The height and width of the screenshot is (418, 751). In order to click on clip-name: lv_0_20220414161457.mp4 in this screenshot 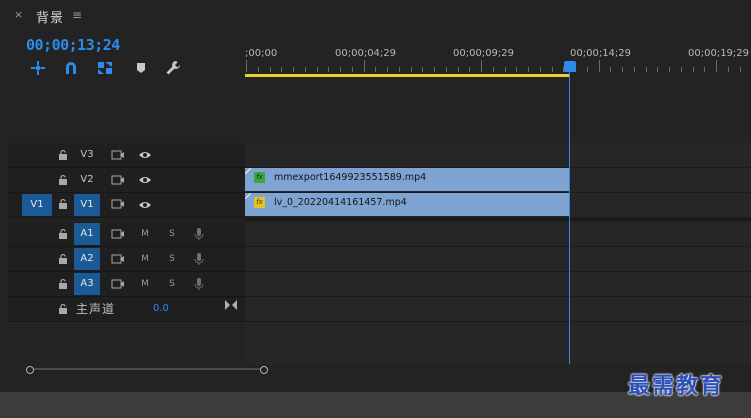, I will do `click(340, 202)`.